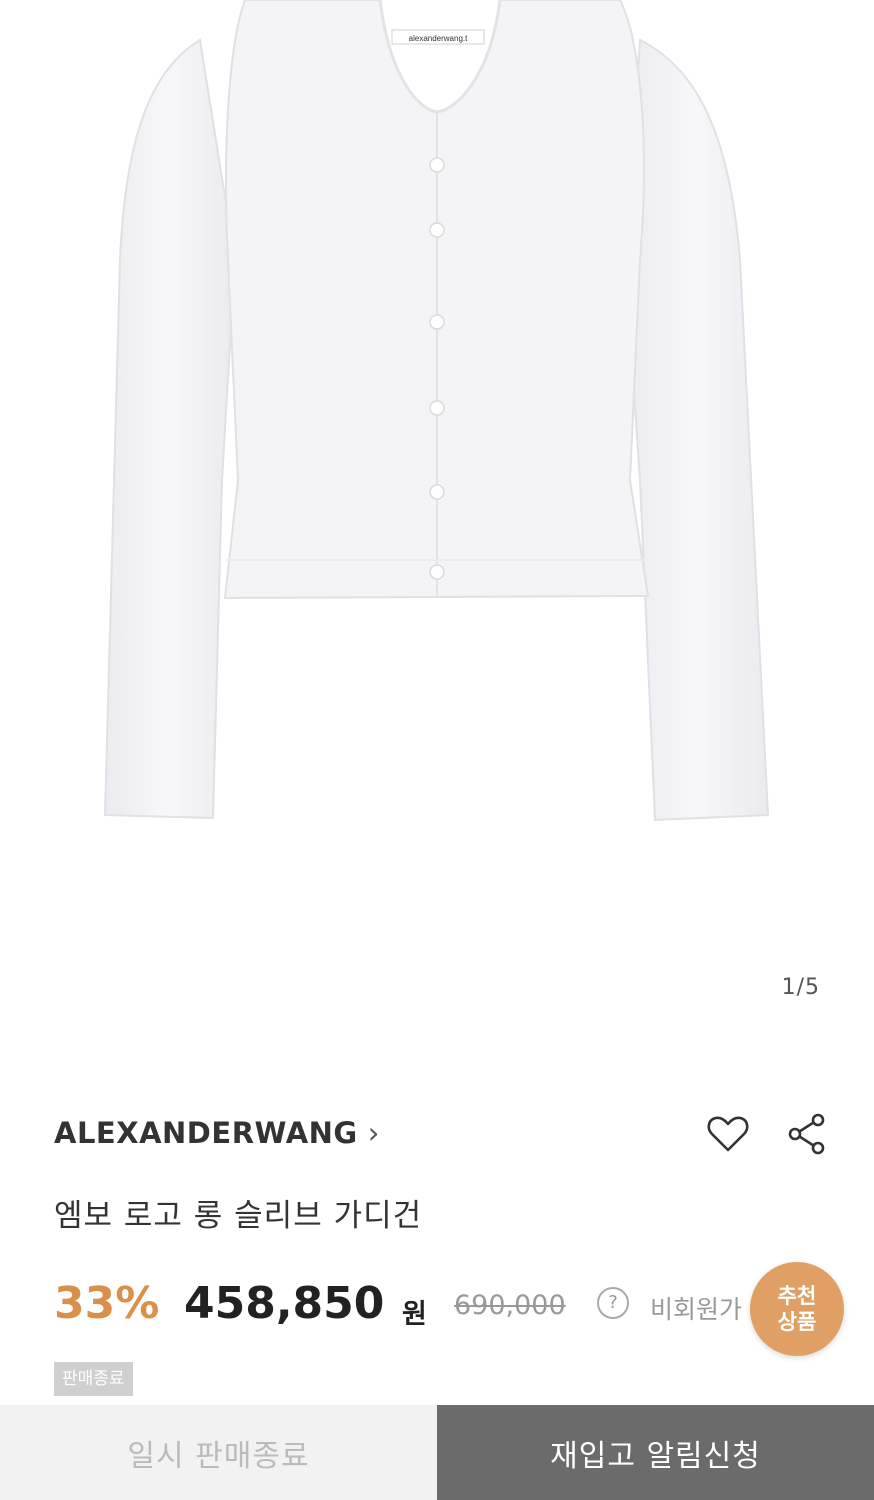 Image resolution: width=874 pixels, height=1500 pixels. Describe the element at coordinates (238, 1216) in the screenshot. I see `product-title: 엠보 로고 롱 슬리브 가디건` at that location.